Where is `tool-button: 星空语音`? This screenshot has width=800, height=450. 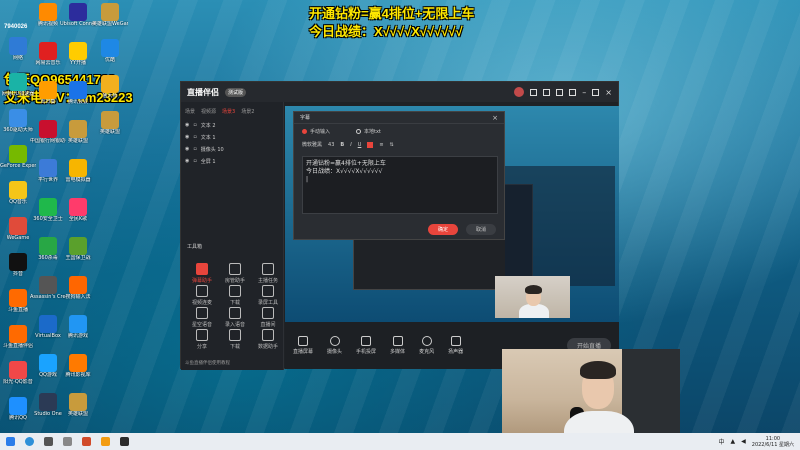 tool-button: 星空语音 is located at coordinates (202, 317).